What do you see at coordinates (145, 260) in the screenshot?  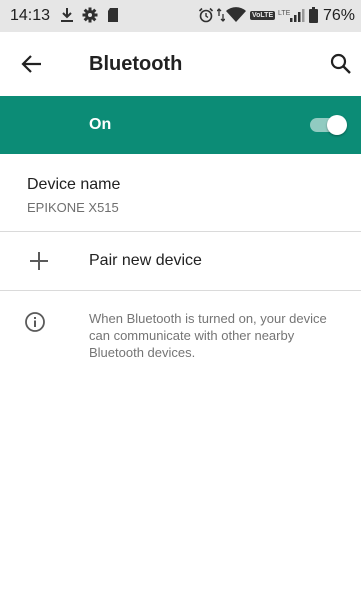 I see `pair-new-device-label: Pair new device` at bounding box center [145, 260].